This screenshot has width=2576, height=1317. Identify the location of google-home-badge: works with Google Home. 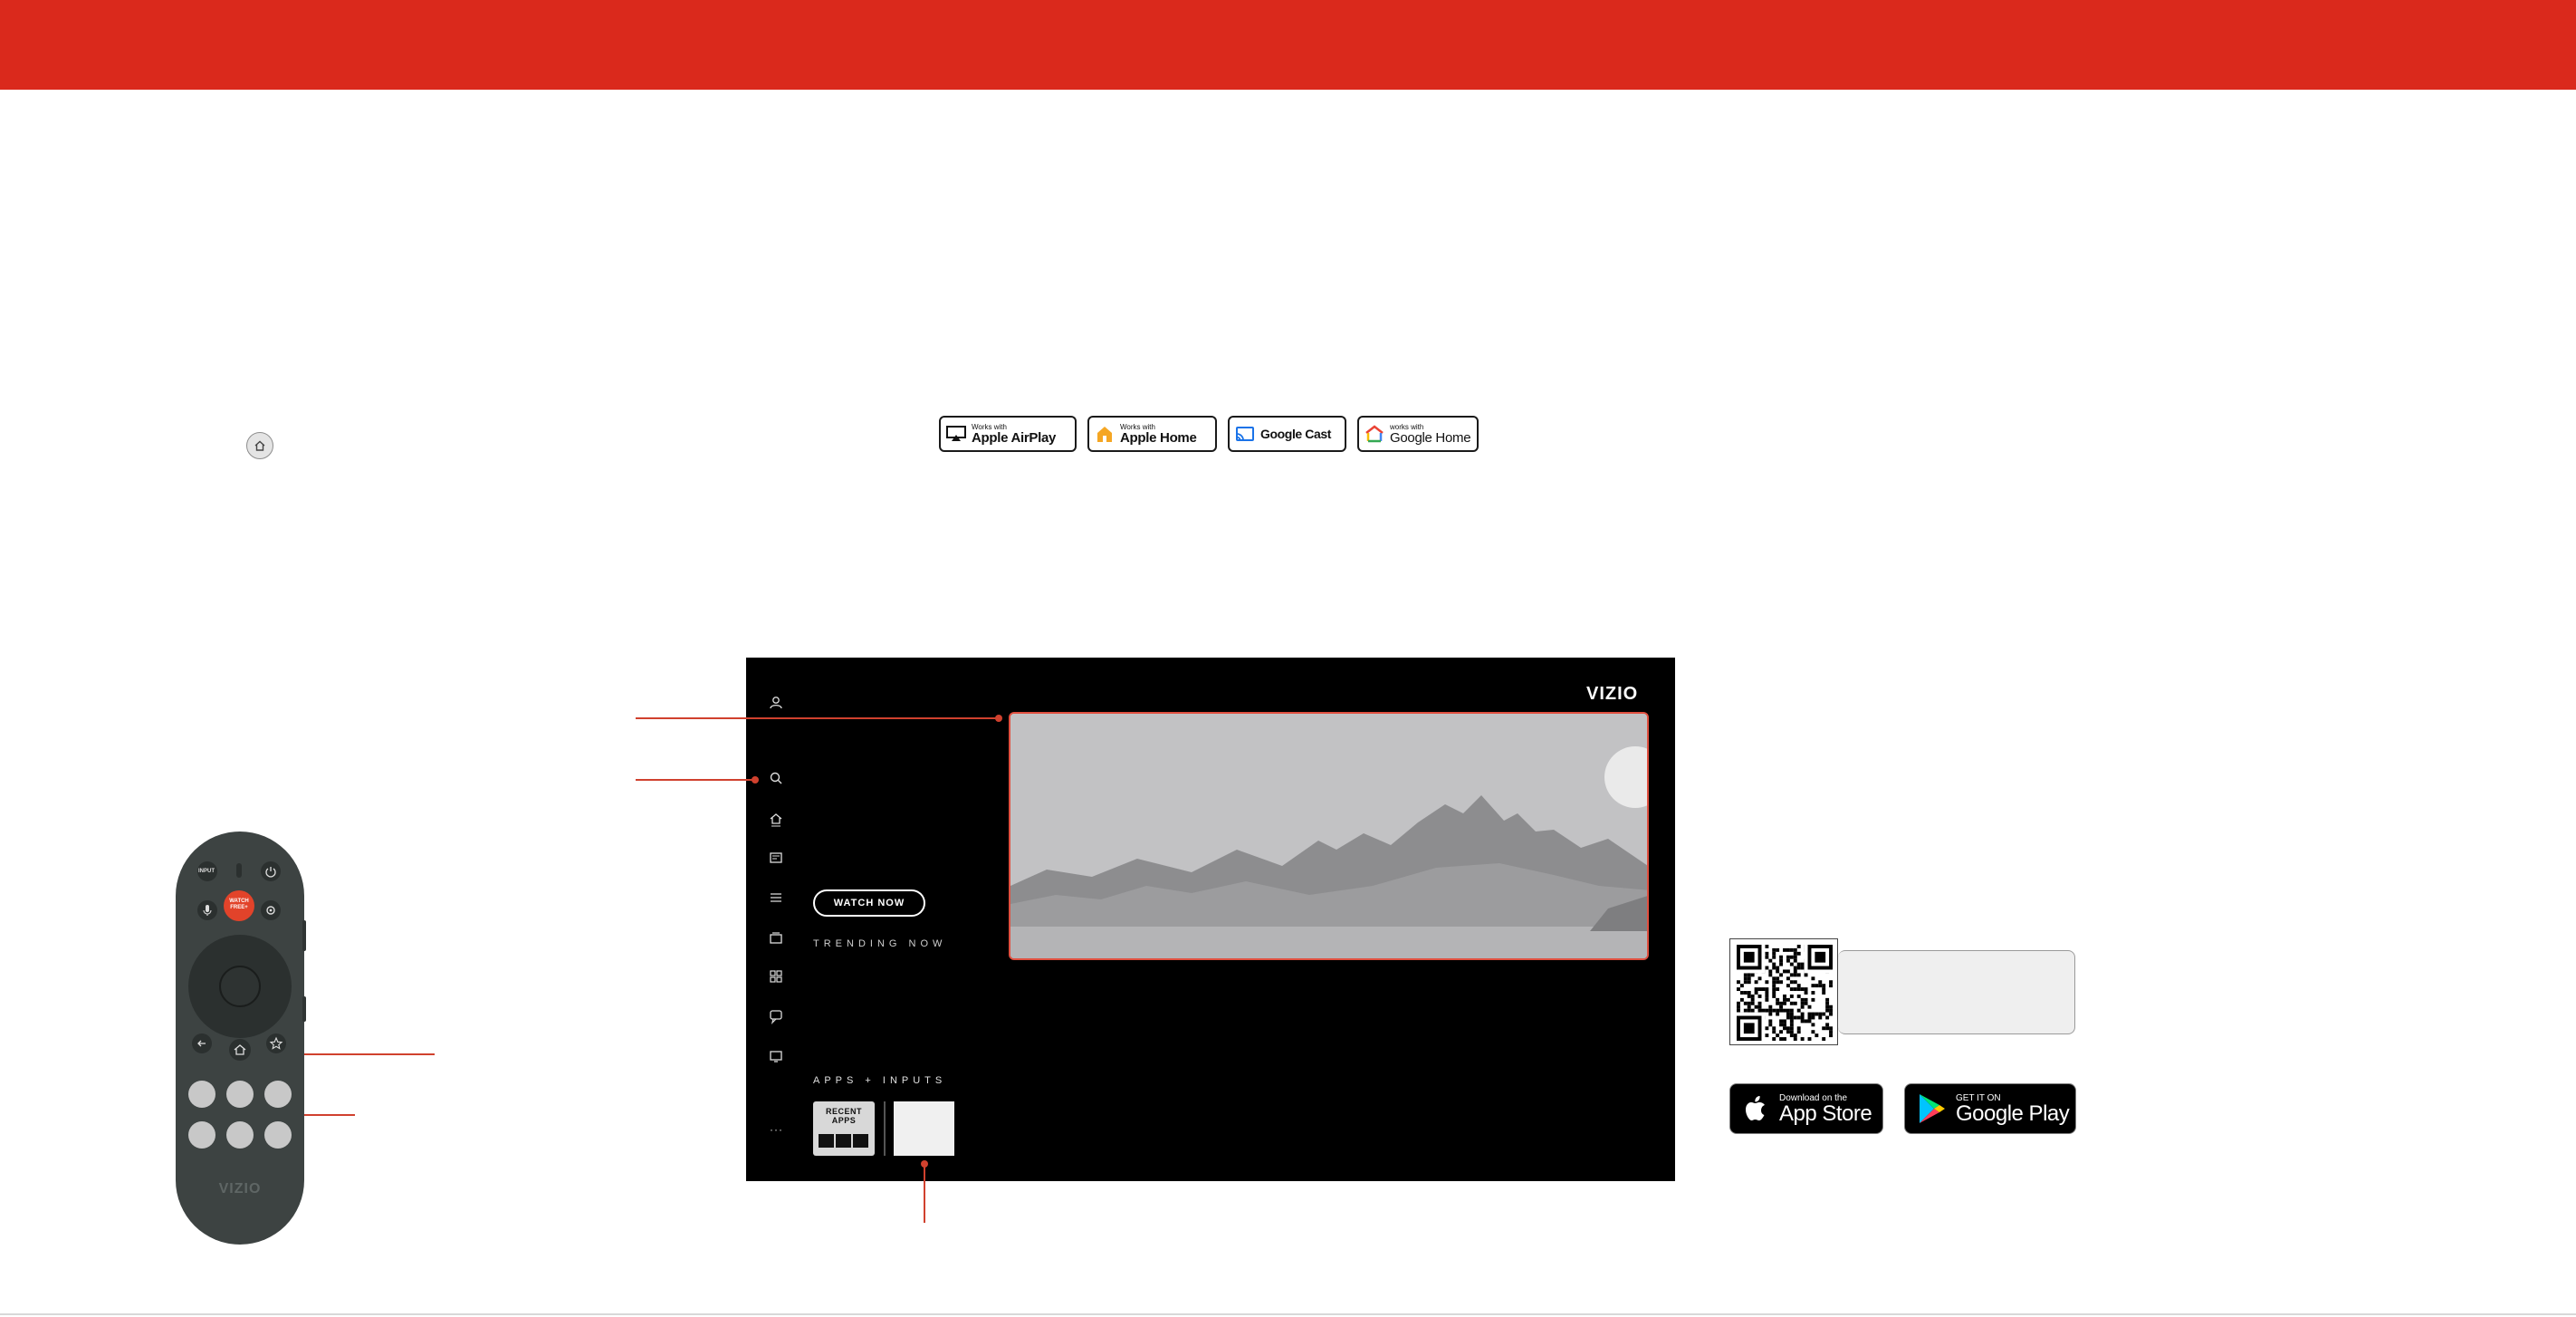
(1418, 434).